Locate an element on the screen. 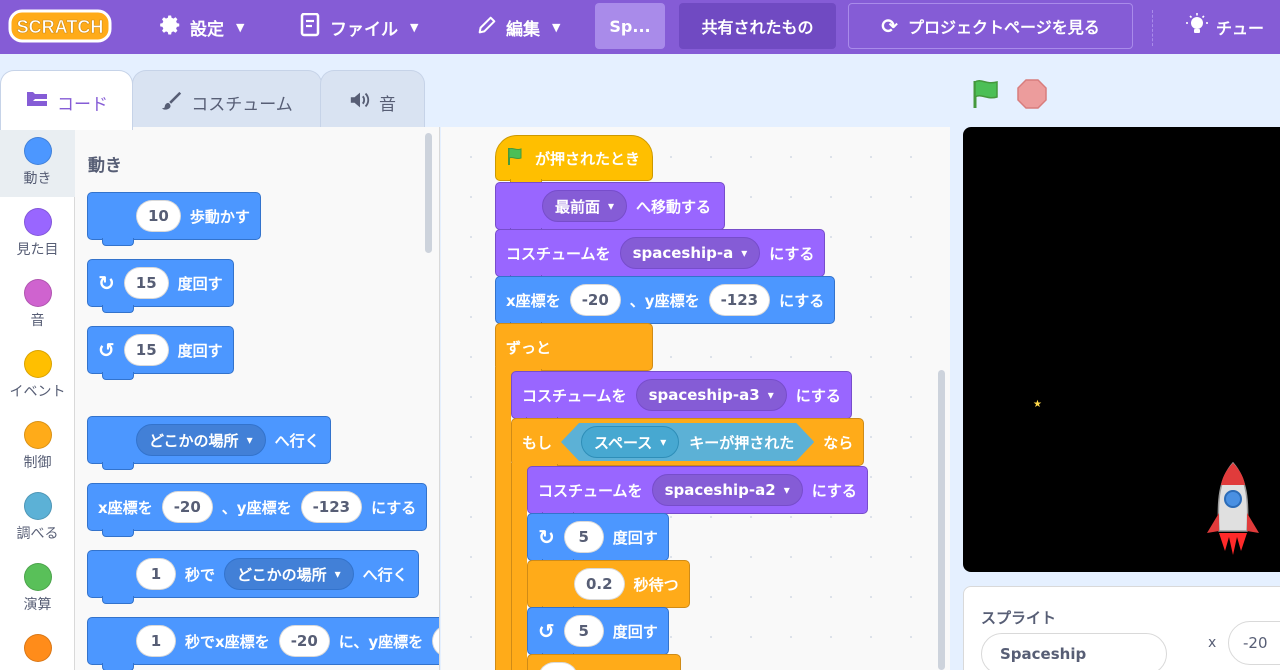 This screenshot has width=1280, height=670. palette-scrollbar is located at coordinates (428, 193).